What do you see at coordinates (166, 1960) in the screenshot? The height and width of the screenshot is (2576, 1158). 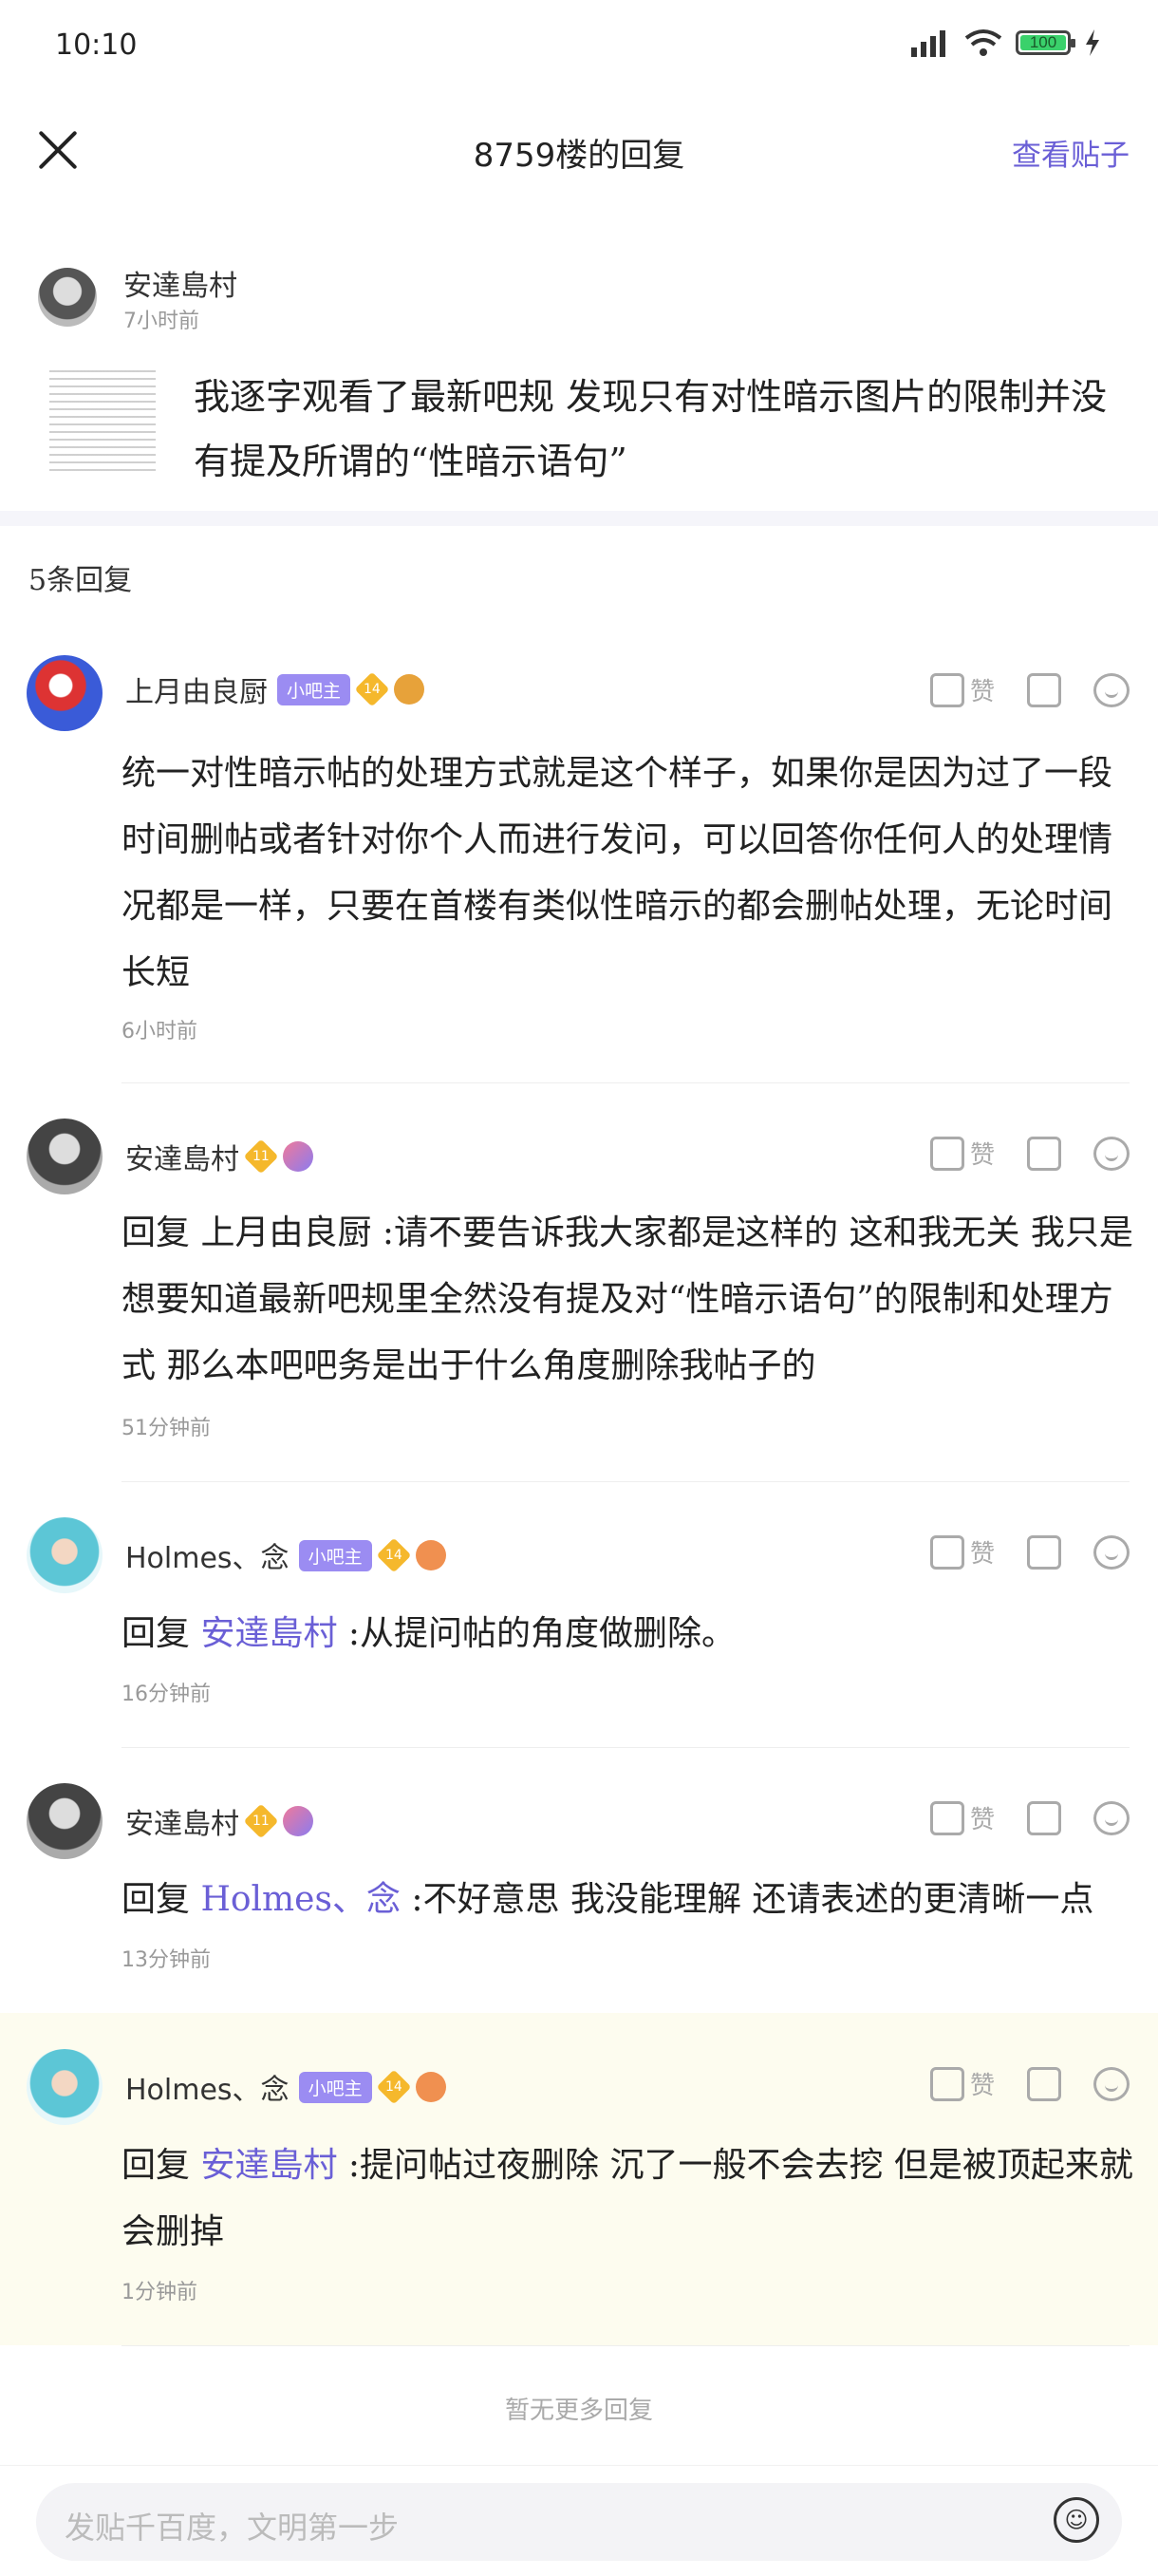 I see `reply-time: 13分钟前` at bounding box center [166, 1960].